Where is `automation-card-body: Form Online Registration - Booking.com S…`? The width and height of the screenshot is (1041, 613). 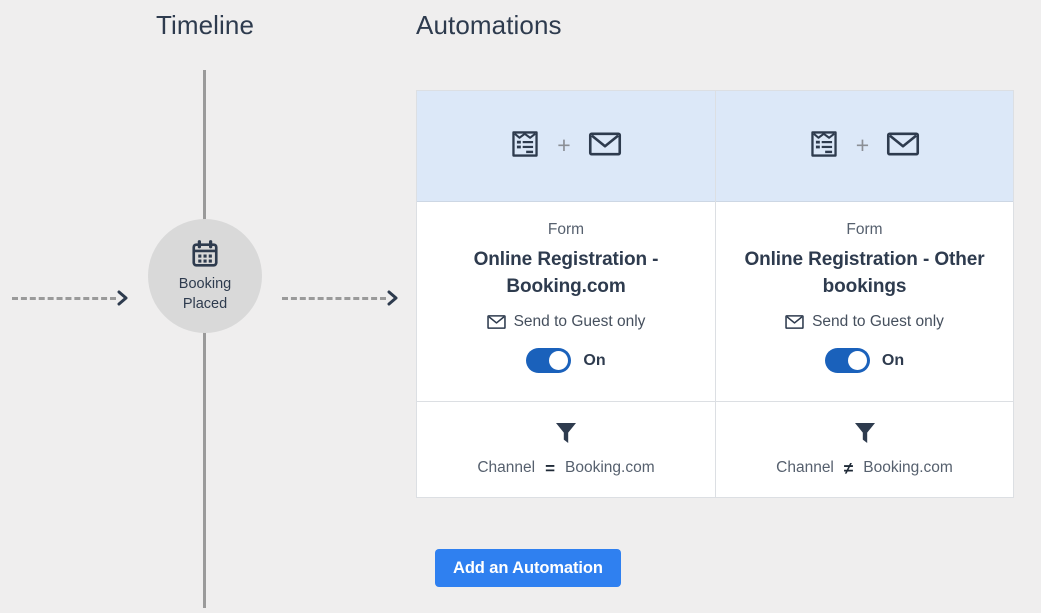
automation-card-body: Form Online Registration - Booking.com S… is located at coordinates (566, 302).